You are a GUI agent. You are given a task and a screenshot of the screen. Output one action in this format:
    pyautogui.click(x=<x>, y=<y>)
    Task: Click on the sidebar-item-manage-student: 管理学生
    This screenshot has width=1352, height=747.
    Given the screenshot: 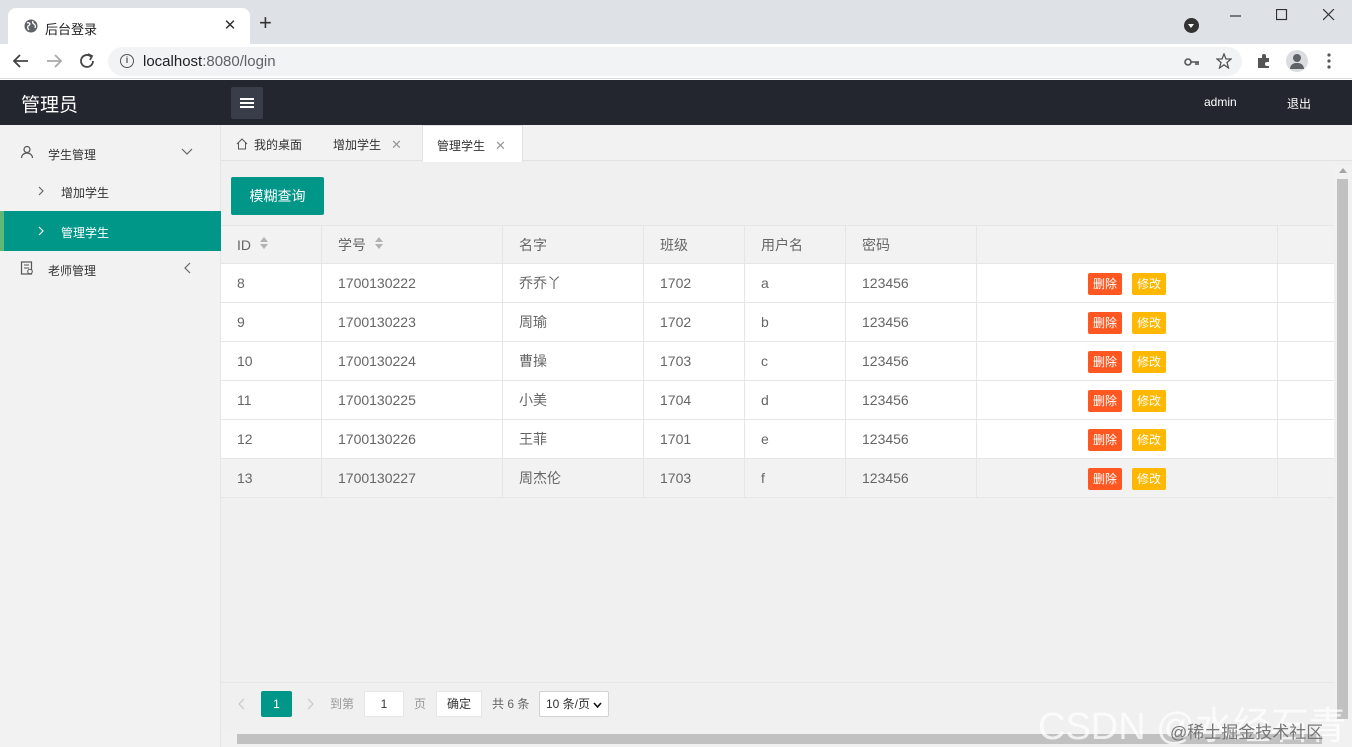 What is the action you would take?
    pyautogui.click(x=110, y=231)
    